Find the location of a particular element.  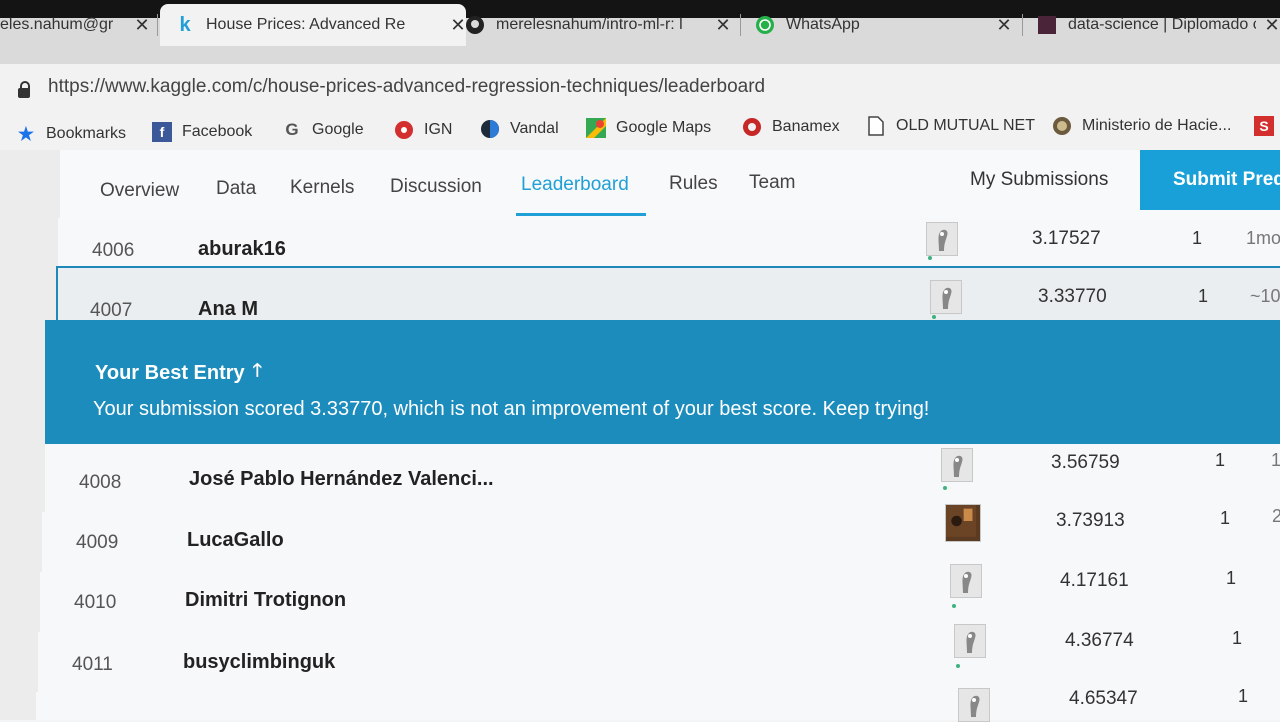

leaderboard-row: 4011 busyclimbinguk 4.36774 1 is located at coordinates (659, 658).